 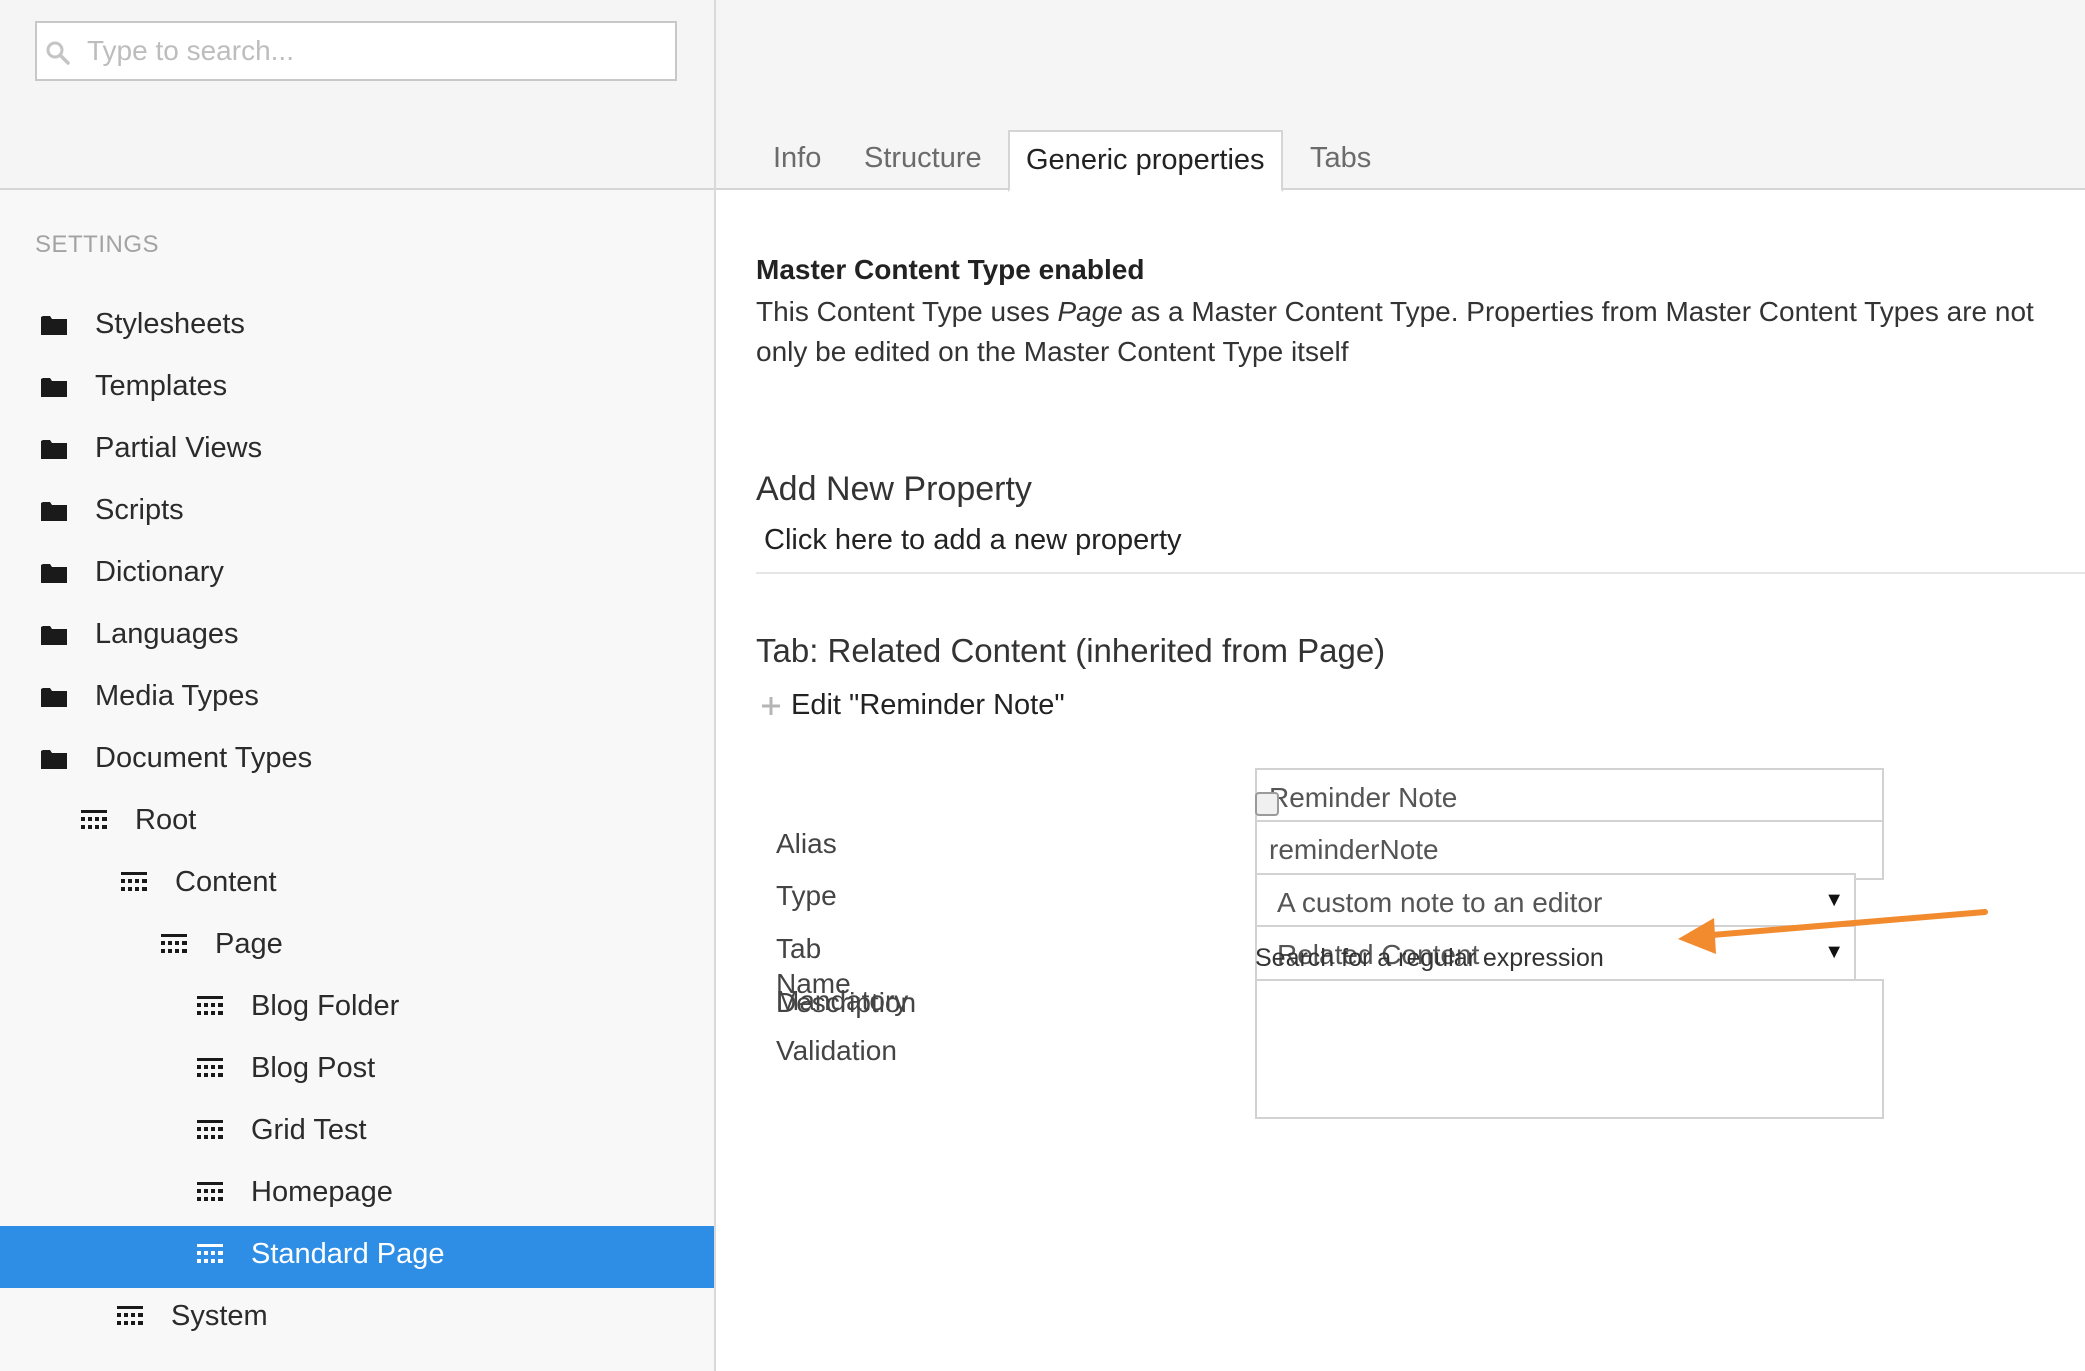 What do you see at coordinates (322, 1192) in the screenshot?
I see `tree-item-label: Homepage` at bounding box center [322, 1192].